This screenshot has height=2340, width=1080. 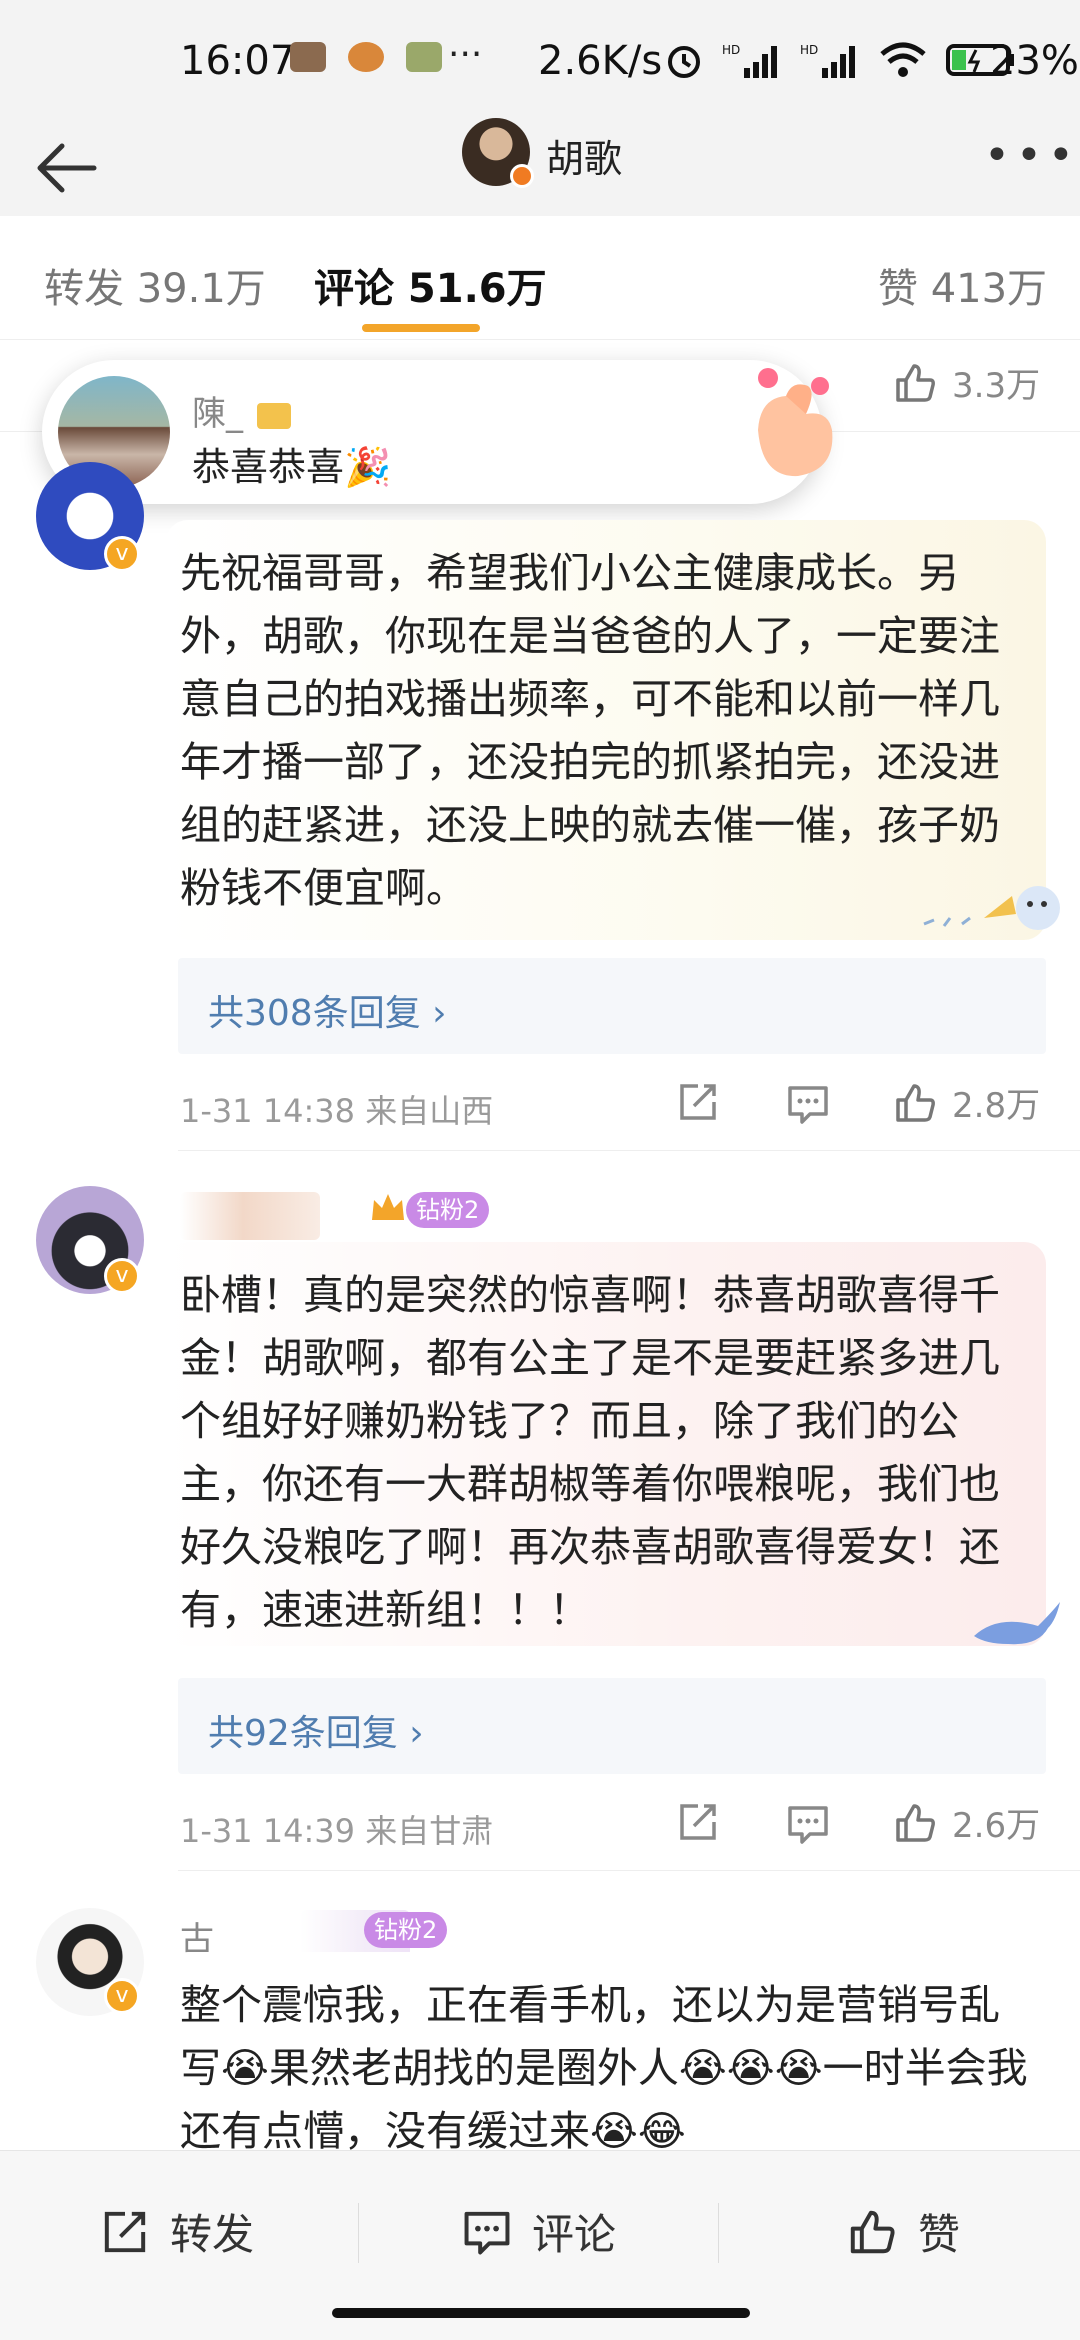 I want to click on tab-bar: 转发 39.1万 评论 51.6万 赞 413万, so click(x=540, y=278).